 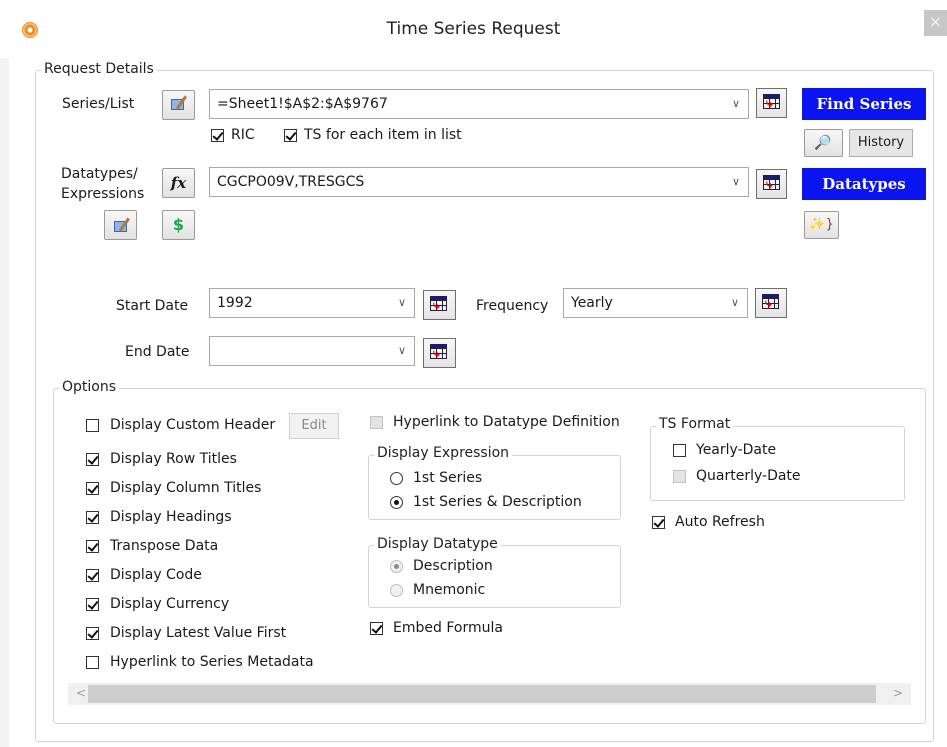 I want to click on ts-format-group, so click(x=777, y=463).